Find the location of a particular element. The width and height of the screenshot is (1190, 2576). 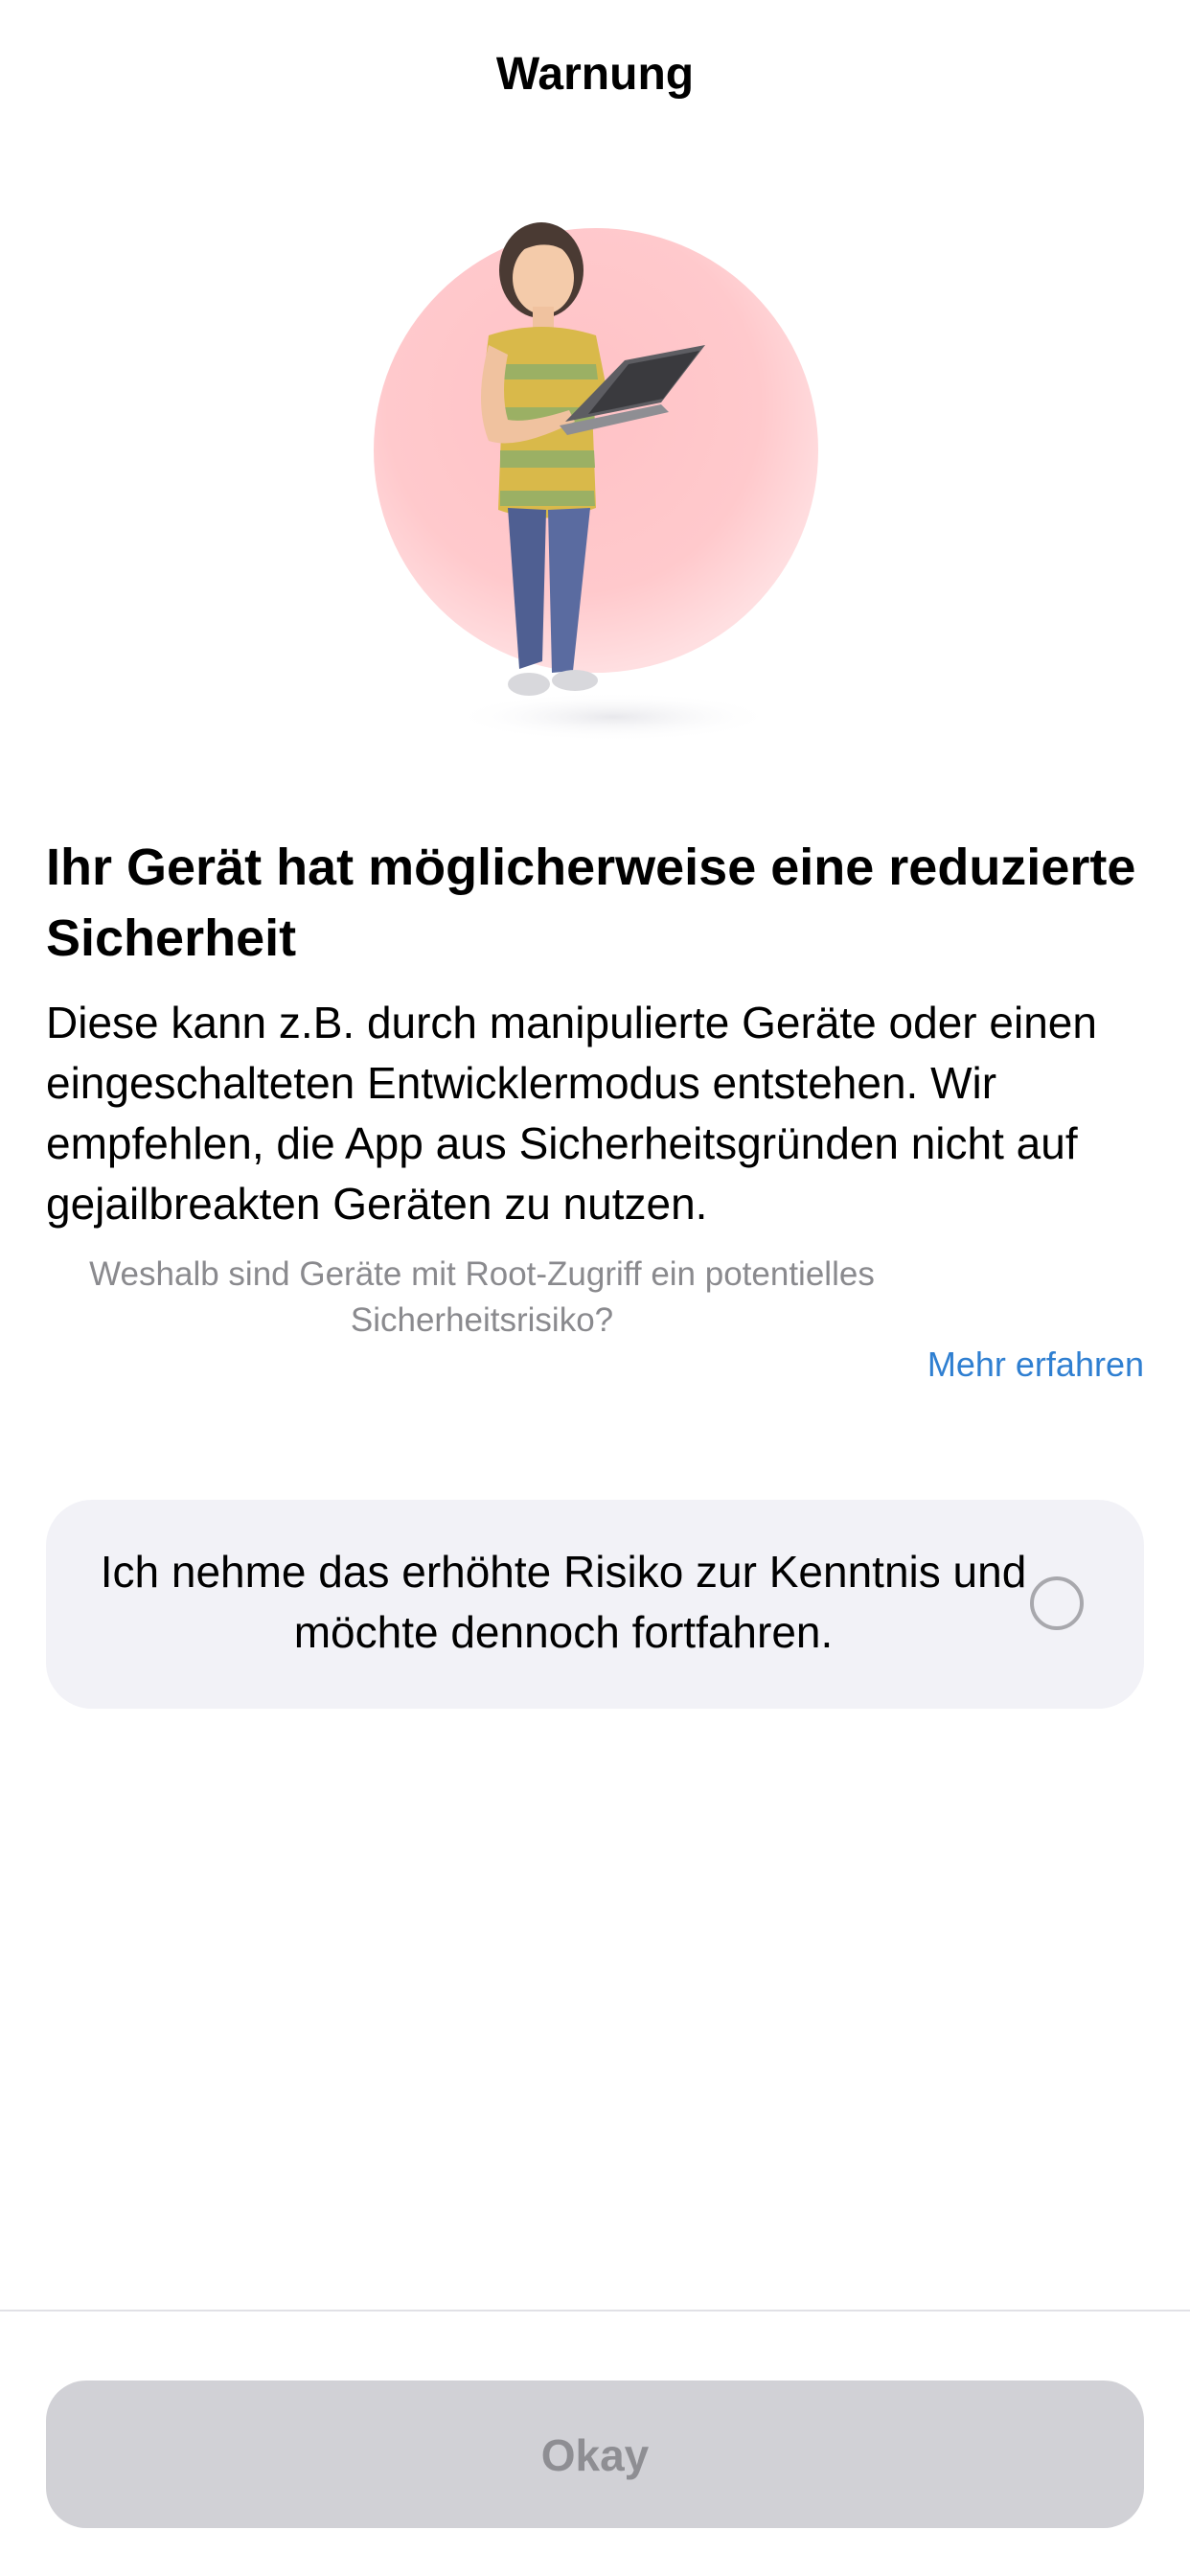

page-title: Warnung is located at coordinates (595, 74).